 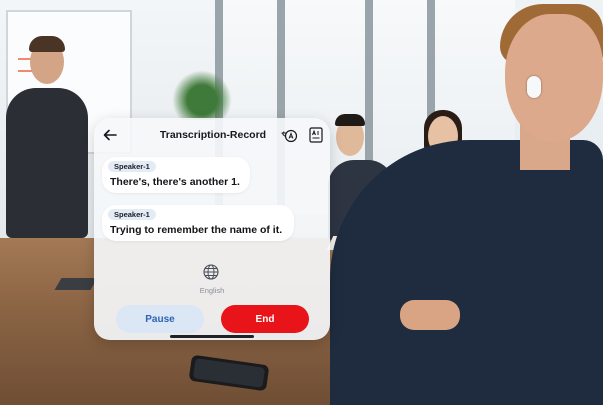 What do you see at coordinates (160, 319) in the screenshot?
I see `pause-button: Pause` at bounding box center [160, 319].